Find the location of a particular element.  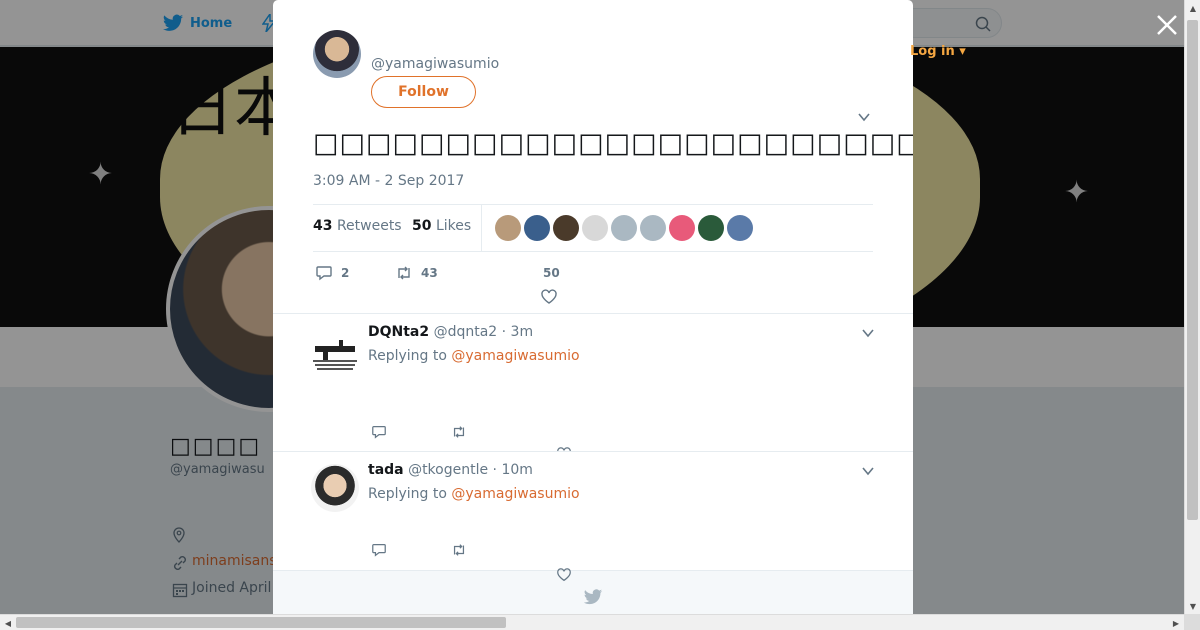

likes-stat: 50 Likes is located at coordinates (441, 226).